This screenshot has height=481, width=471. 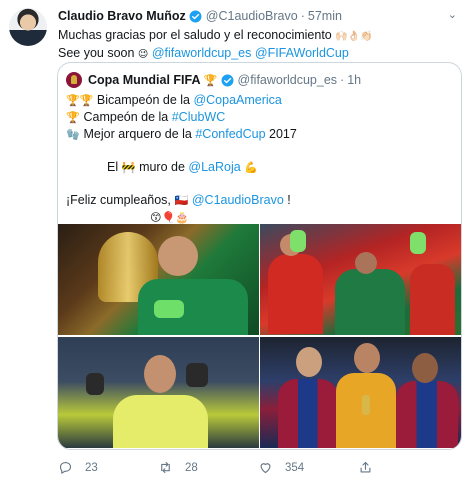 I want to click on photo-goalkeeper-yellow, so click(x=158, y=392).